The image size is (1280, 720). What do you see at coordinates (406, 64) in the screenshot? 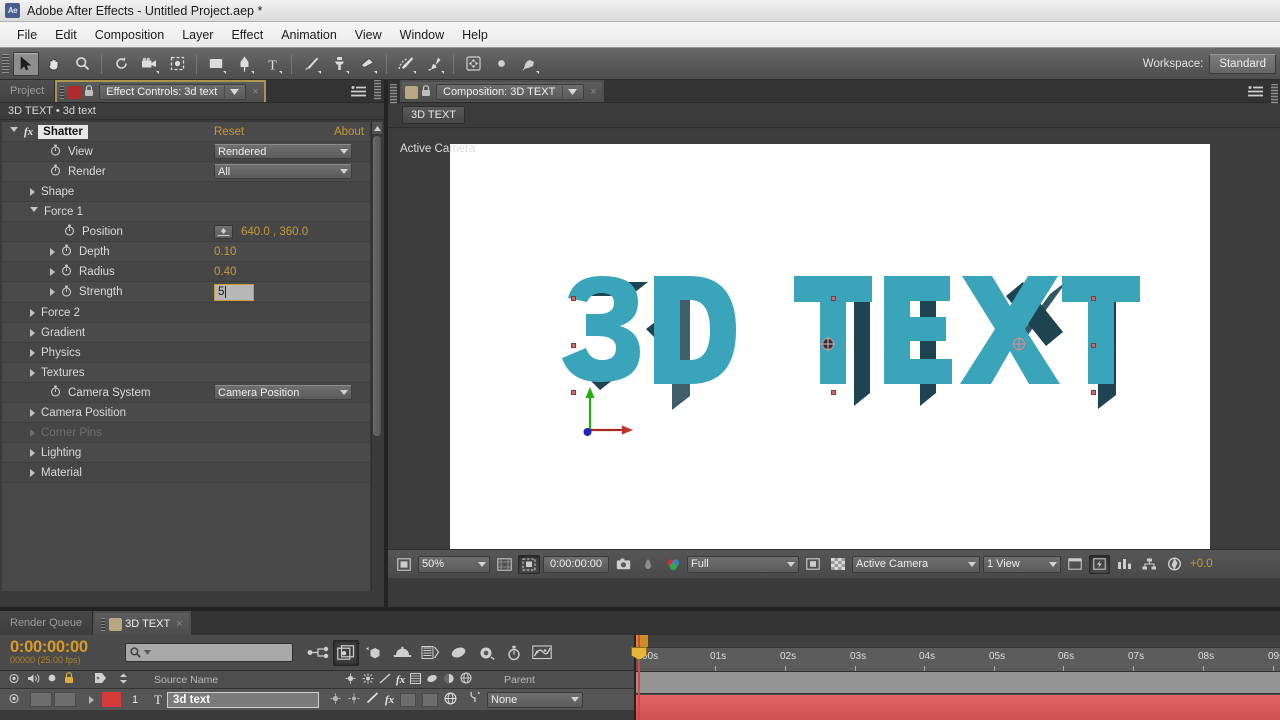
I see `roto-brush-tool` at bounding box center [406, 64].